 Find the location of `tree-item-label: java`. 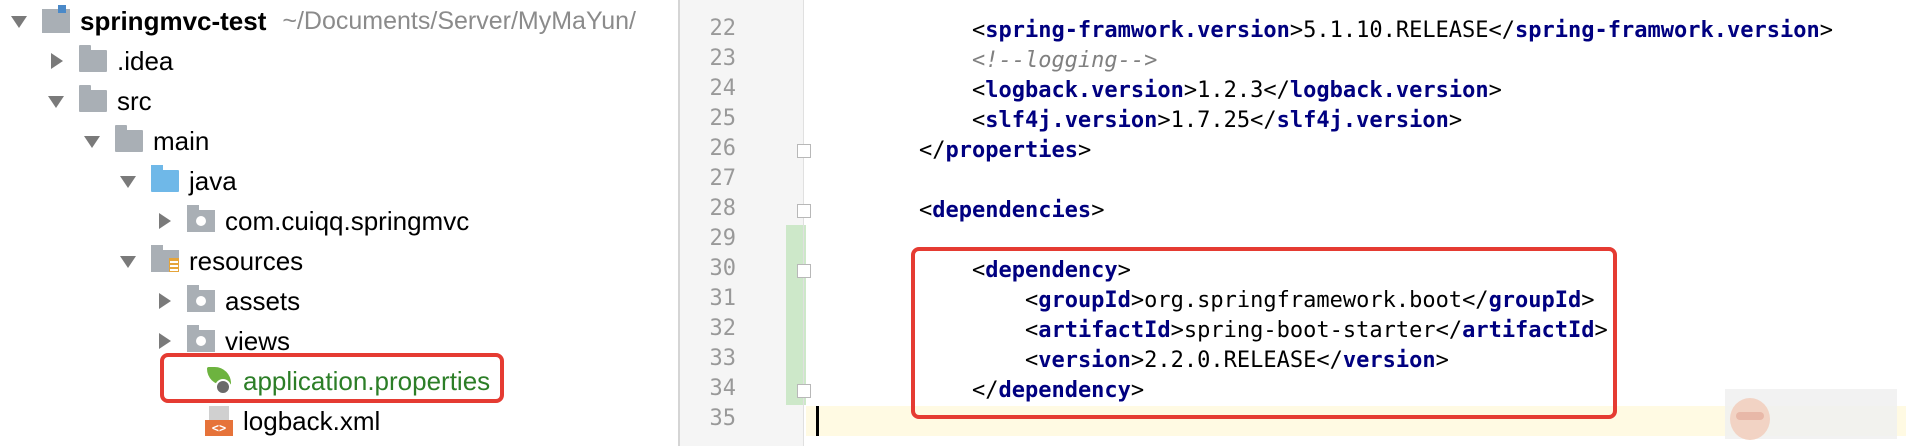

tree-item-label: java is located at coordinates (213, 180).